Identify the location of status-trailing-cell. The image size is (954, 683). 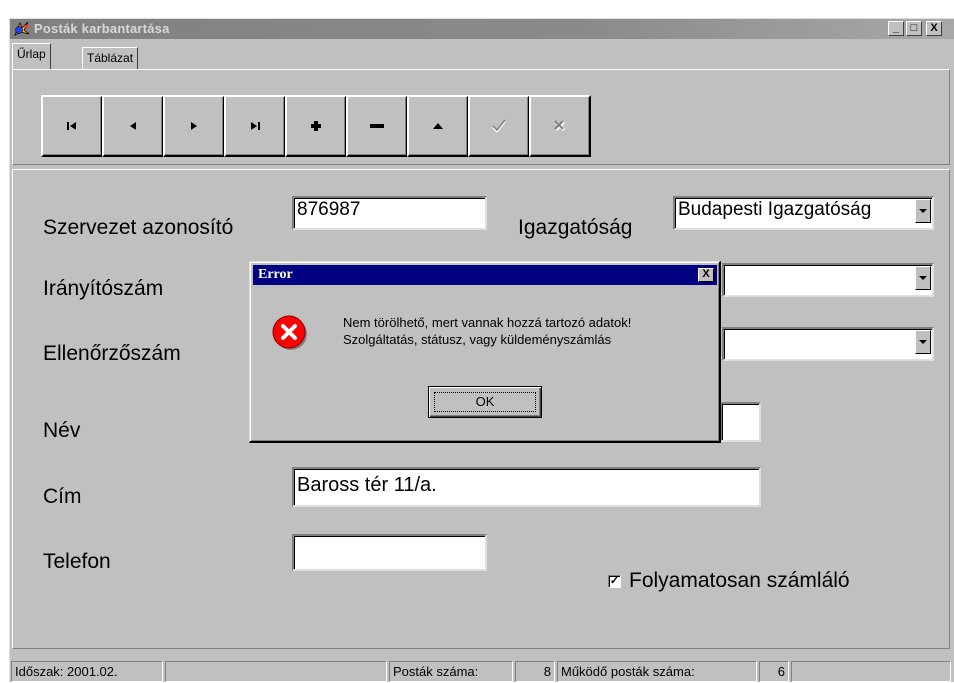
(871, 671).